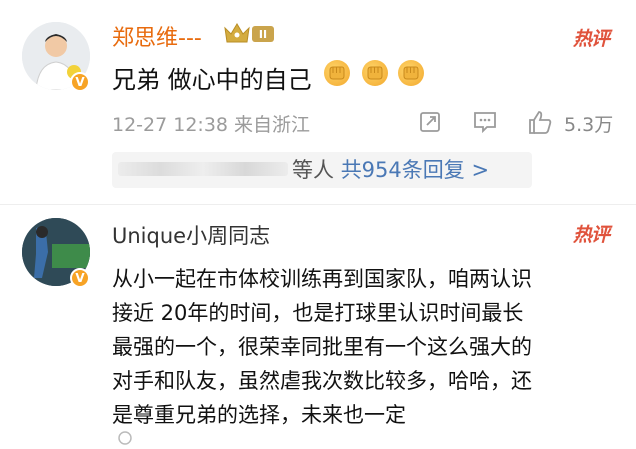 The width and height of the screenshot is (636, 449). I want to click on replies-summary: 等人 共954条回复 >, so click(390, 169).